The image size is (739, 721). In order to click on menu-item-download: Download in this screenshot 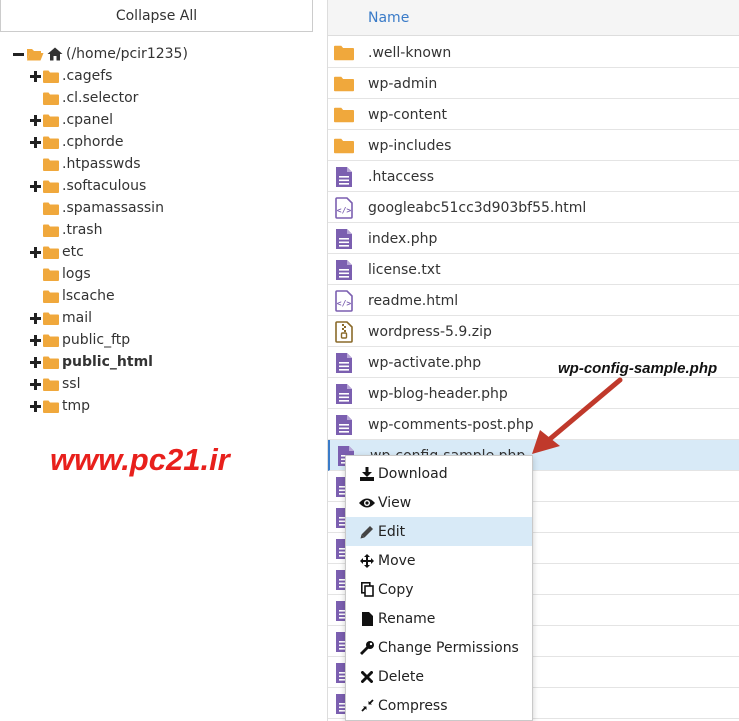, I will do `click(439, 473)`.